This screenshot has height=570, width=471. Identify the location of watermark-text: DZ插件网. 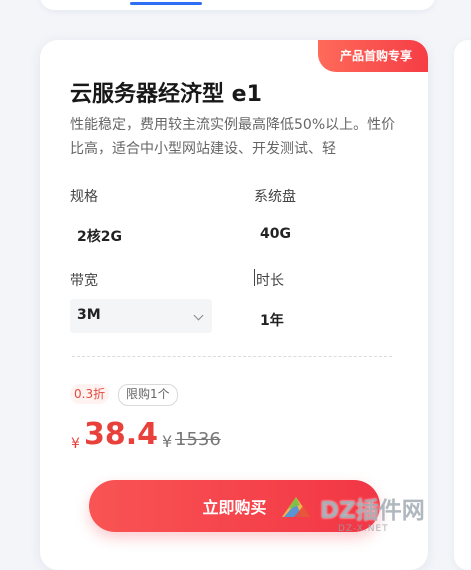
(372, 511).